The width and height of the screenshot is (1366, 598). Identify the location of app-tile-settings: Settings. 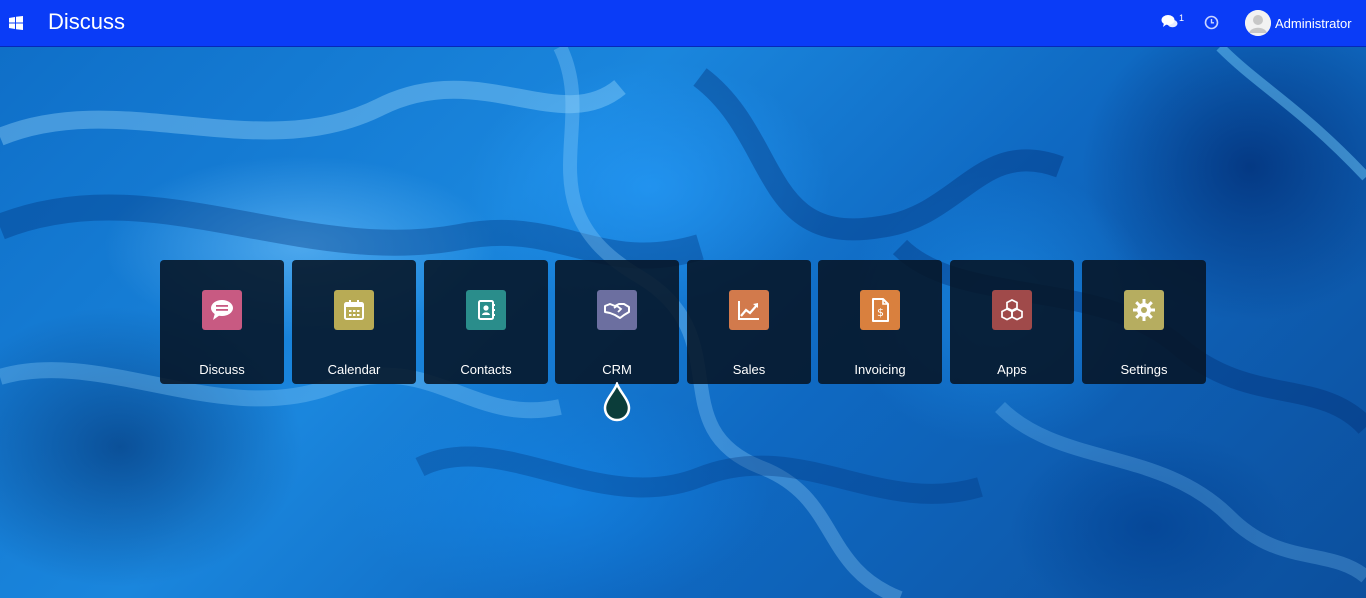
(1144, 322).